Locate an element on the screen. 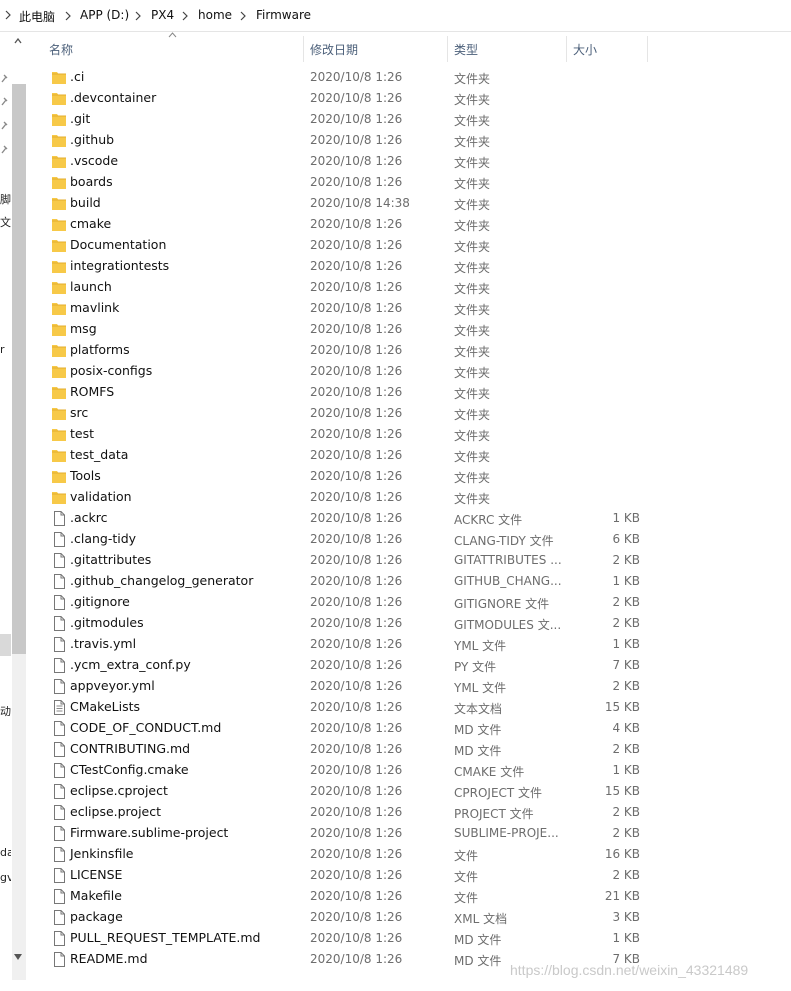 This screenshot has width=791, height=991. folder-row: test_data 2020/10/8 1:26 文件夹 is located at coordinates (415, 455).